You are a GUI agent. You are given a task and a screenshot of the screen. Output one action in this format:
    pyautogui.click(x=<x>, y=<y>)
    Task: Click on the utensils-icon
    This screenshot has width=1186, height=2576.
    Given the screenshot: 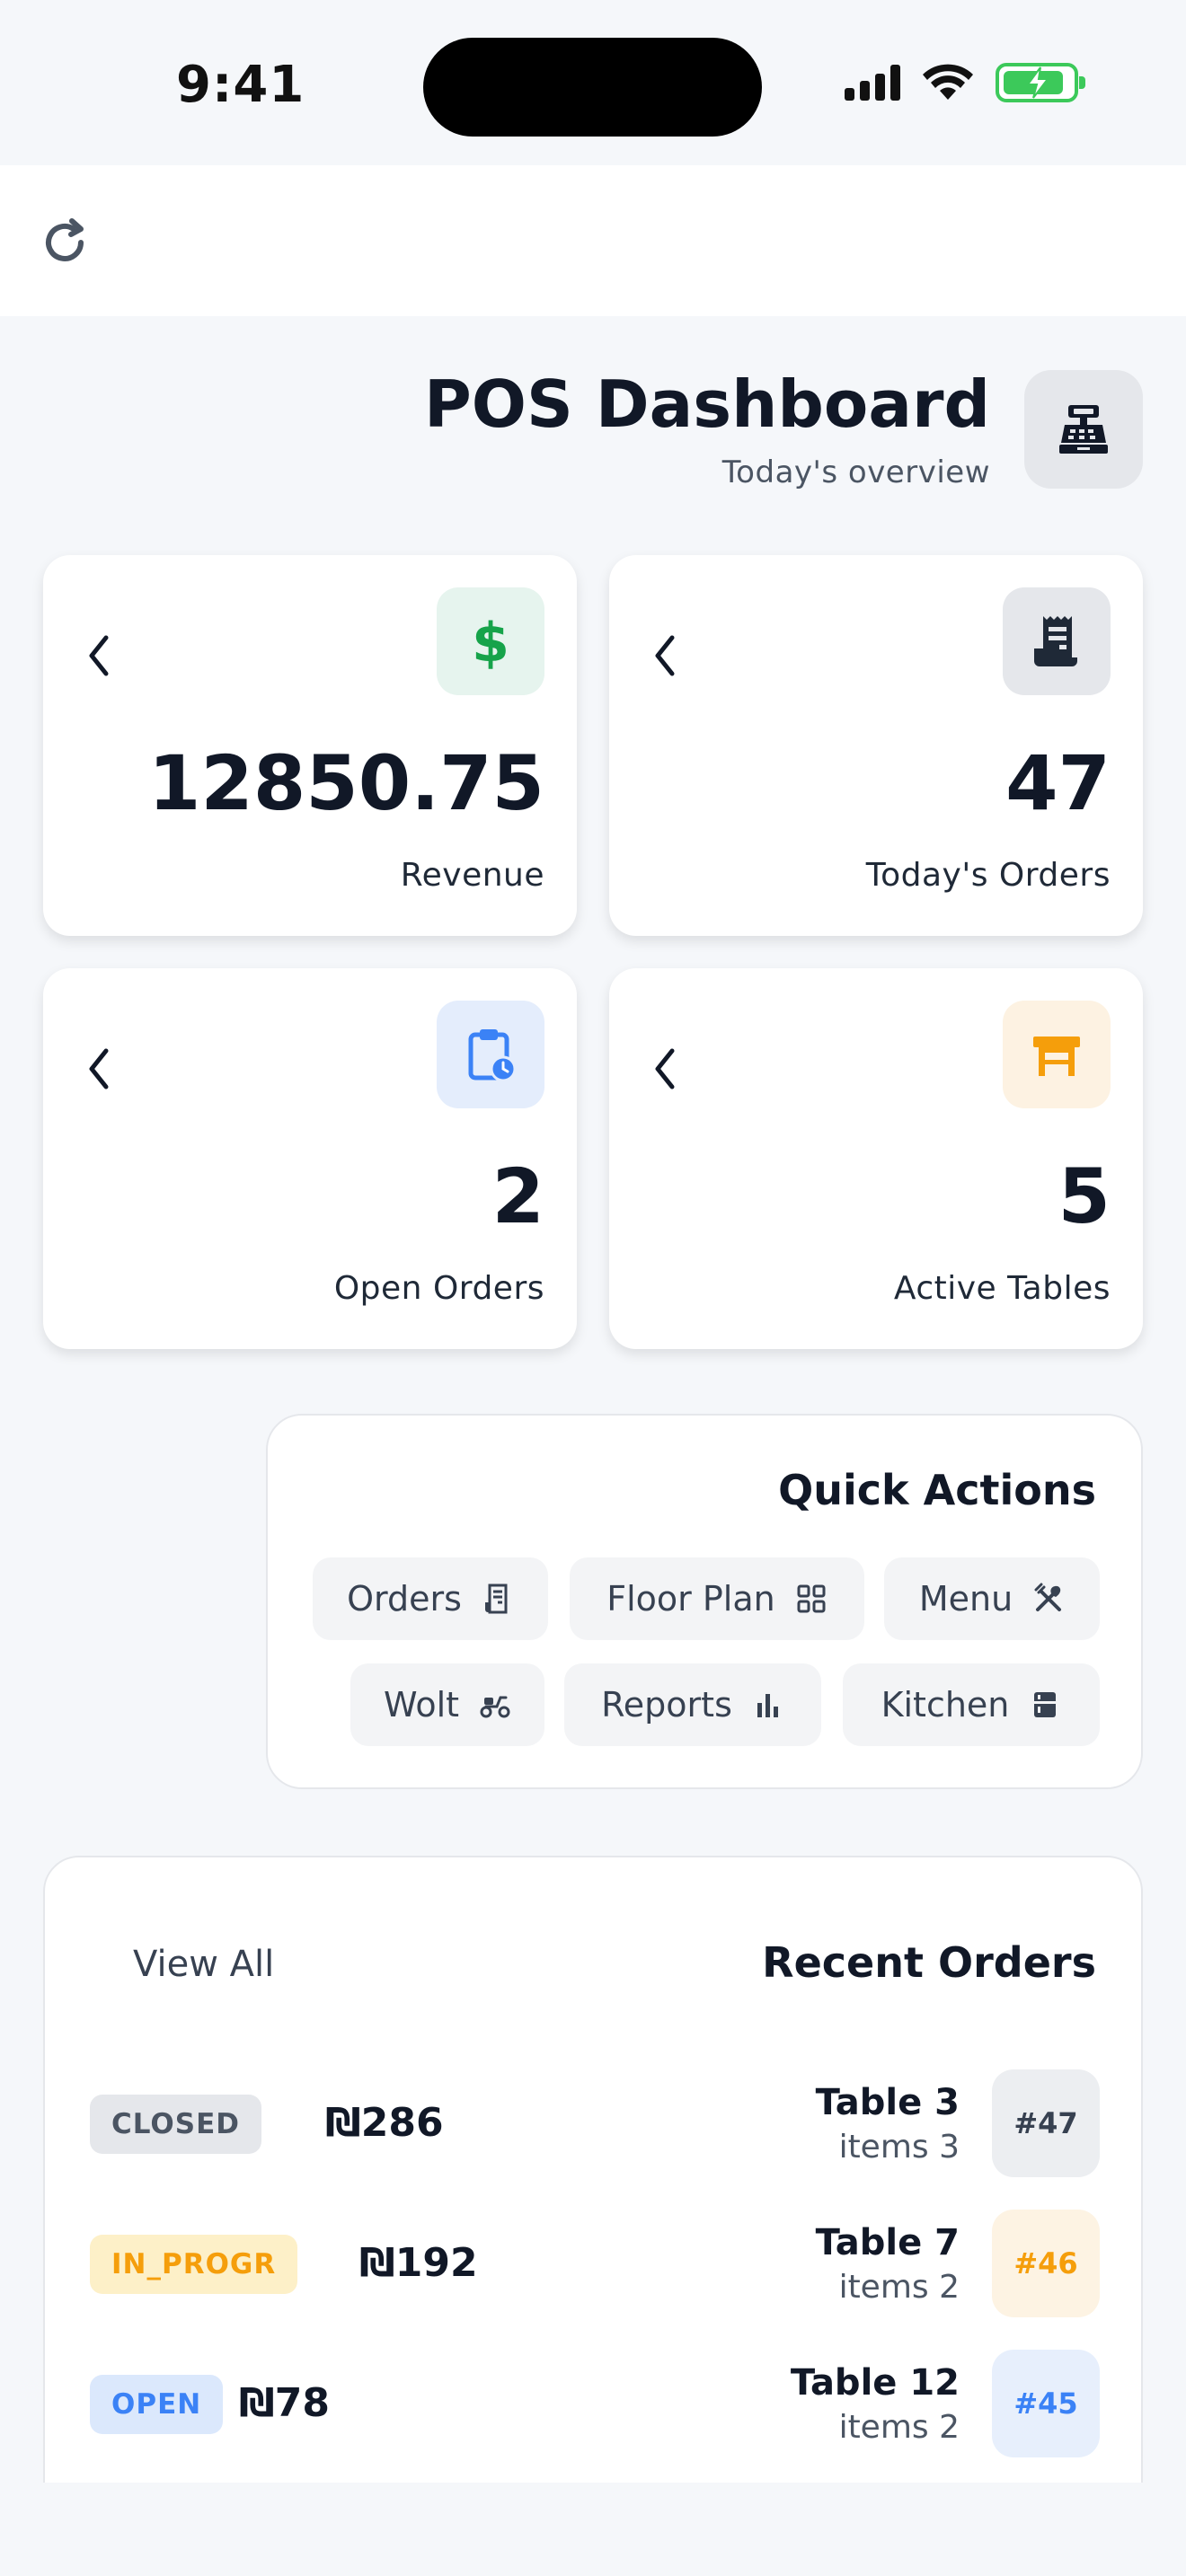 What is the action you would take?
    pyautogui.click(x=1048, y=1597)
    